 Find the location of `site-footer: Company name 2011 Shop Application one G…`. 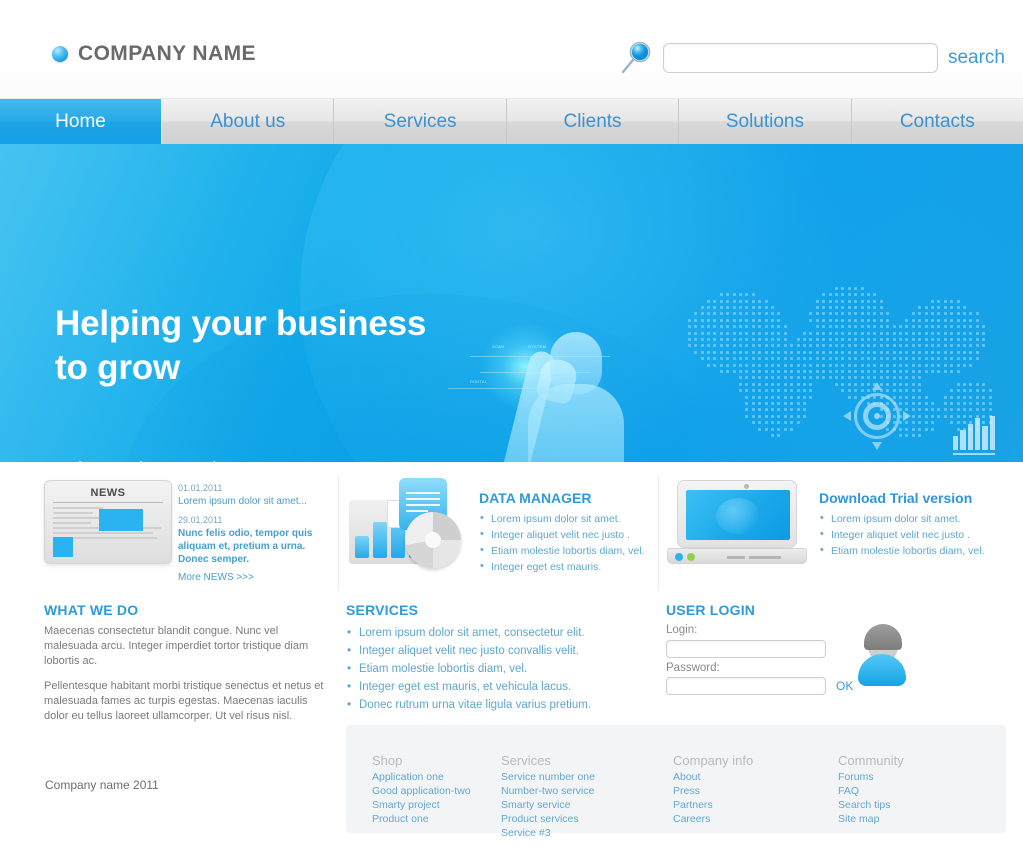

site-footer: Company name 2011 Shop Application one G… is located at coordinates (511, 786).